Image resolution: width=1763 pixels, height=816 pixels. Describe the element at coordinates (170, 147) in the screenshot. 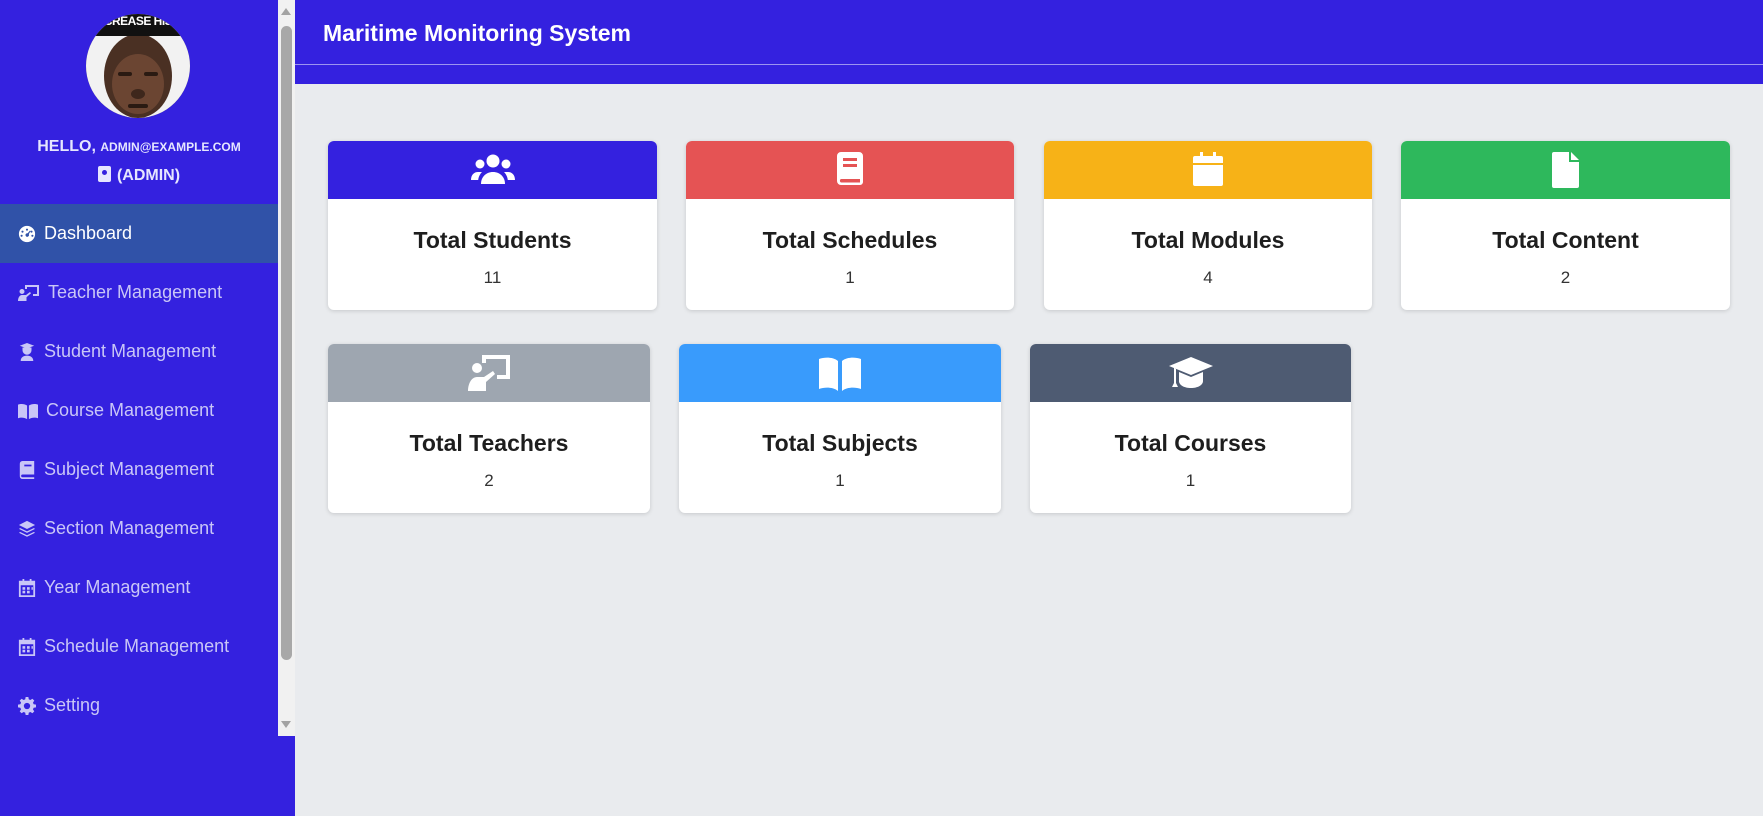

I see `user-email: admin@example.com` at that location.